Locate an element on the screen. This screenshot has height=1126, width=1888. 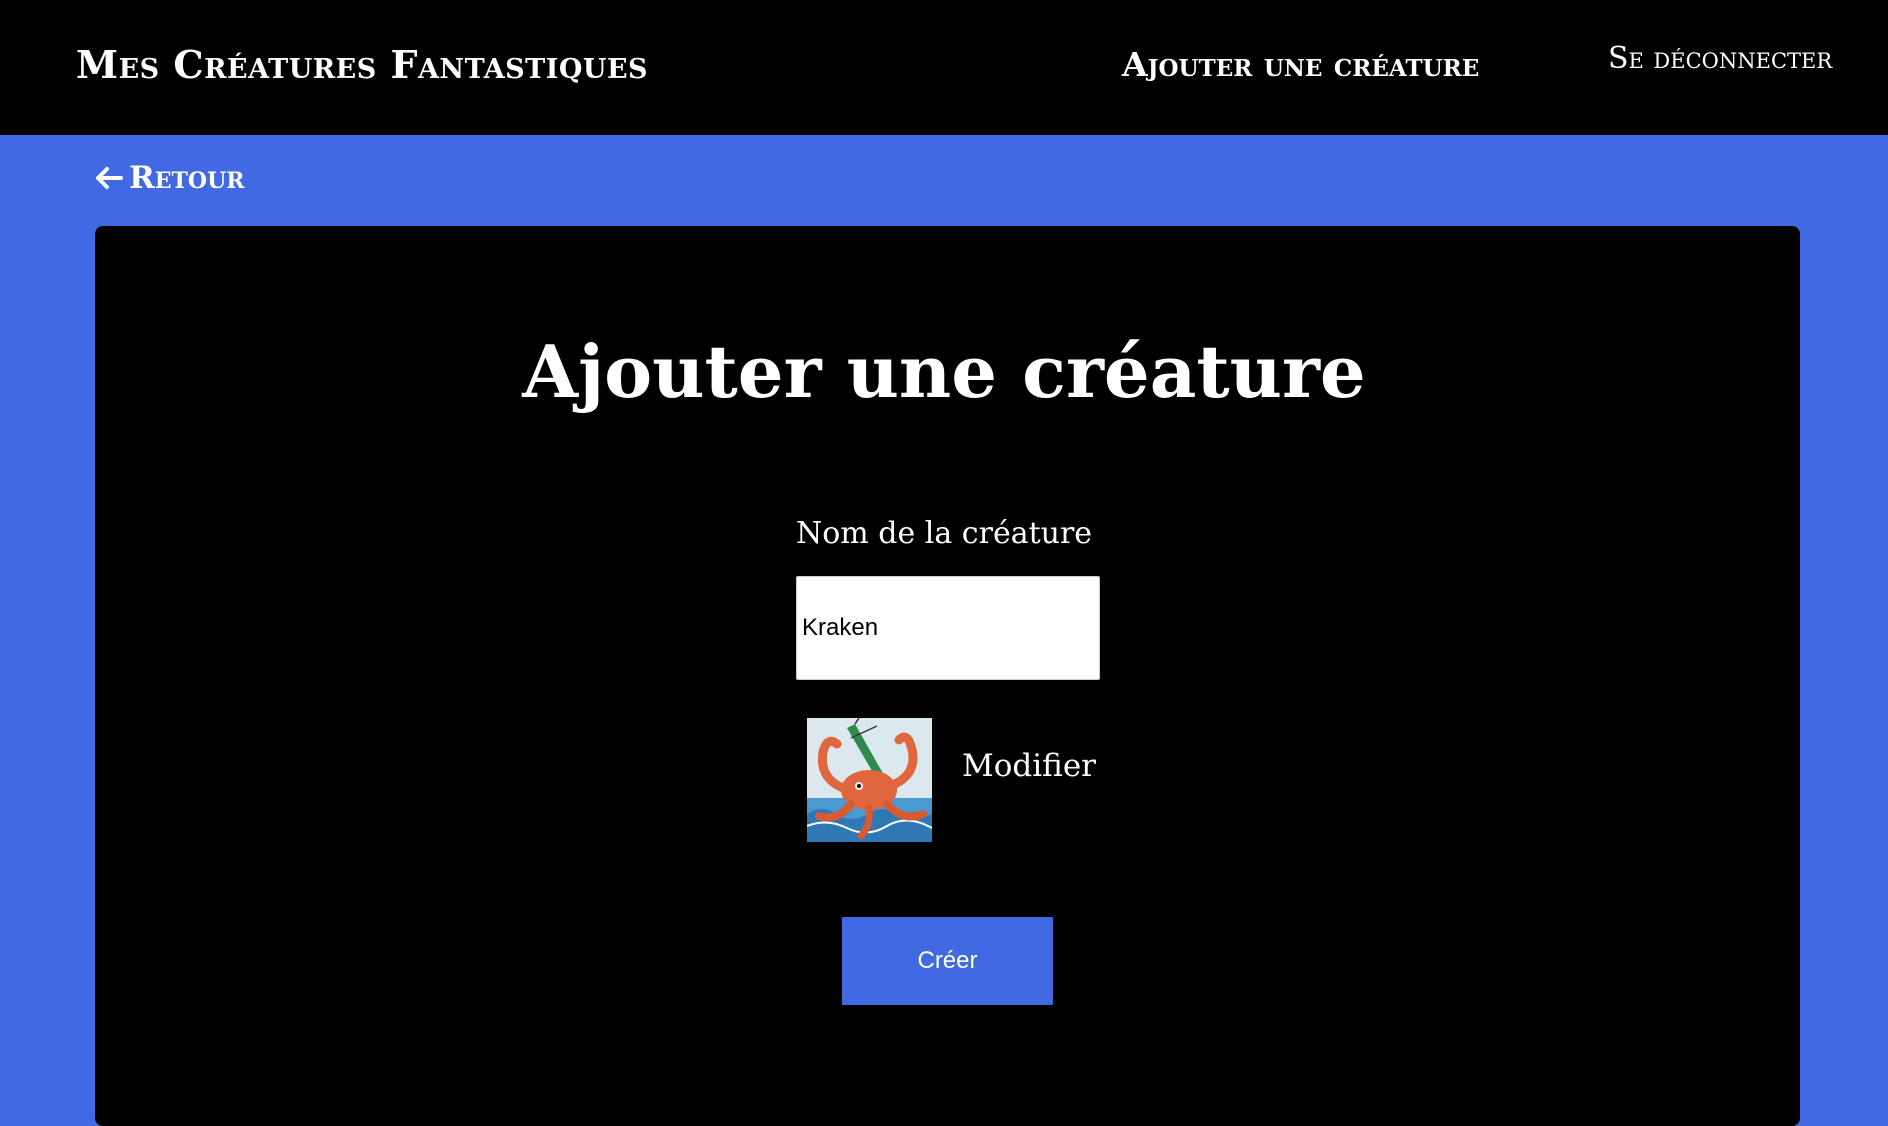
create-button: Créer is located at coordinates (947, 961).